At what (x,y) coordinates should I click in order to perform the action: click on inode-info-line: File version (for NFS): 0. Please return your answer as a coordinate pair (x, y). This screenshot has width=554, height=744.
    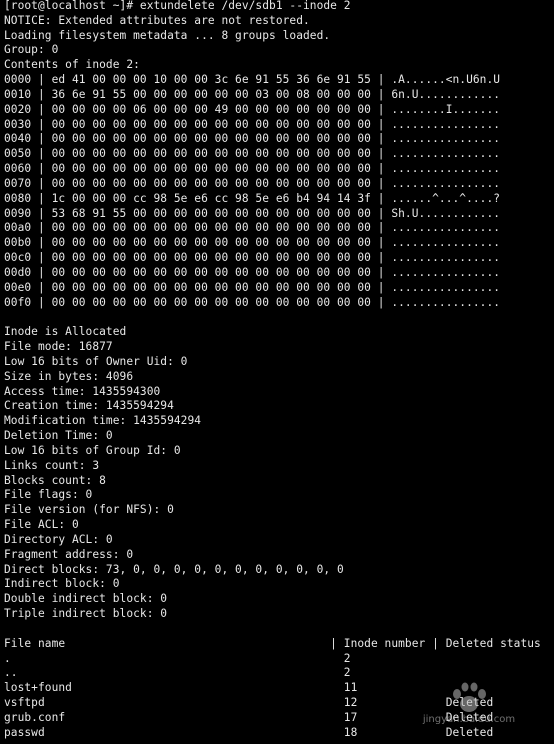
    Looking at the image, I should click on (89, 510).